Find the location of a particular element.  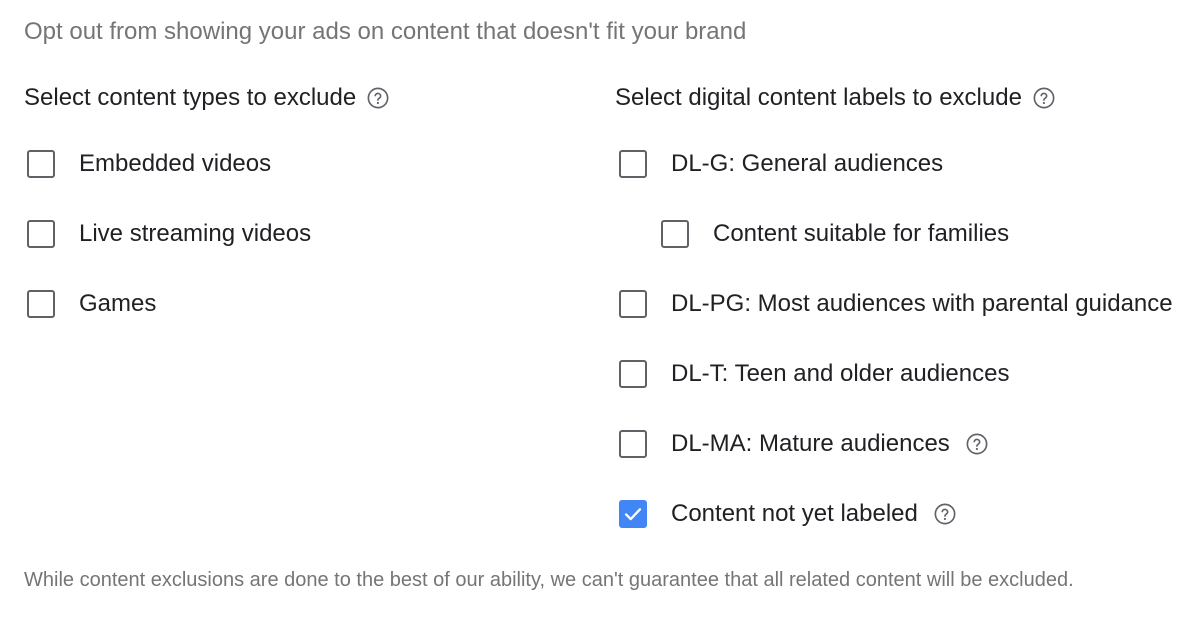

content-labels-heading: Select digital content labels to exclude is located at coordinates (835, 98).